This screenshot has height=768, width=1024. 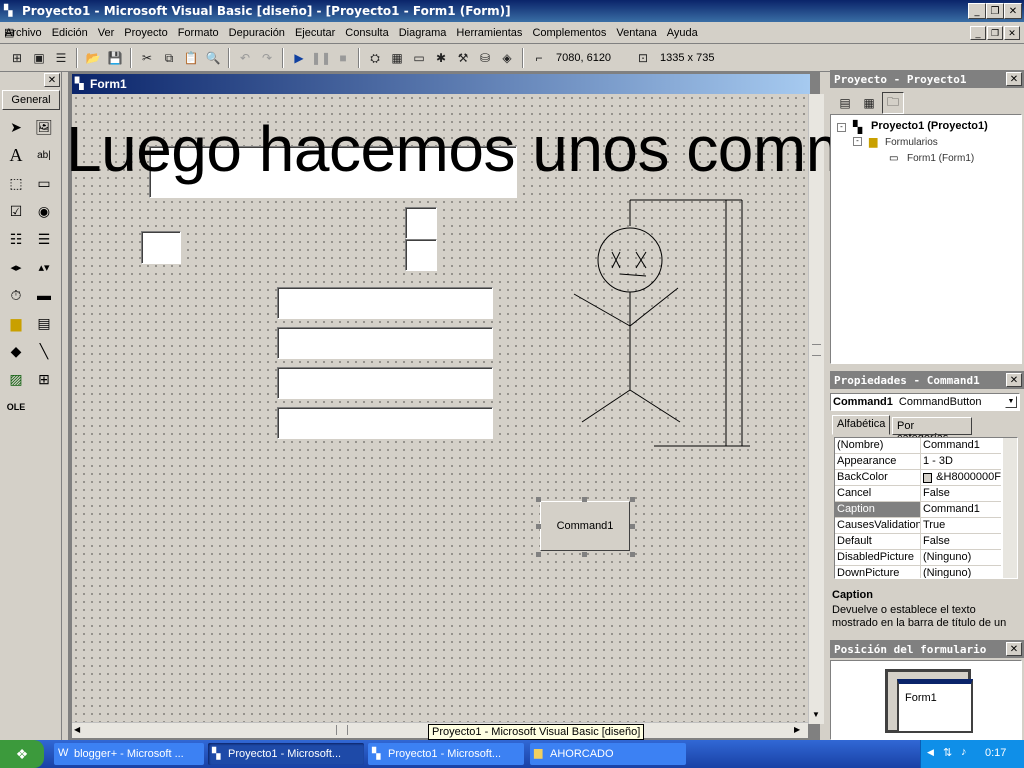 What do you see at coordinates (995, 33) in the screenshot?
I see `mdi-restore-button: ❐` at bounding box center [995, 33].